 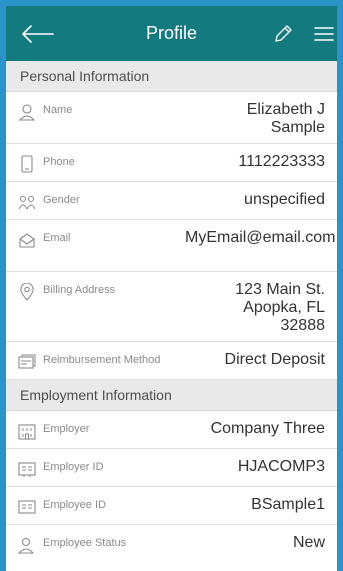 I want to click on row-name: Name Elizabeth J Sample, so click(x=171, y=118).